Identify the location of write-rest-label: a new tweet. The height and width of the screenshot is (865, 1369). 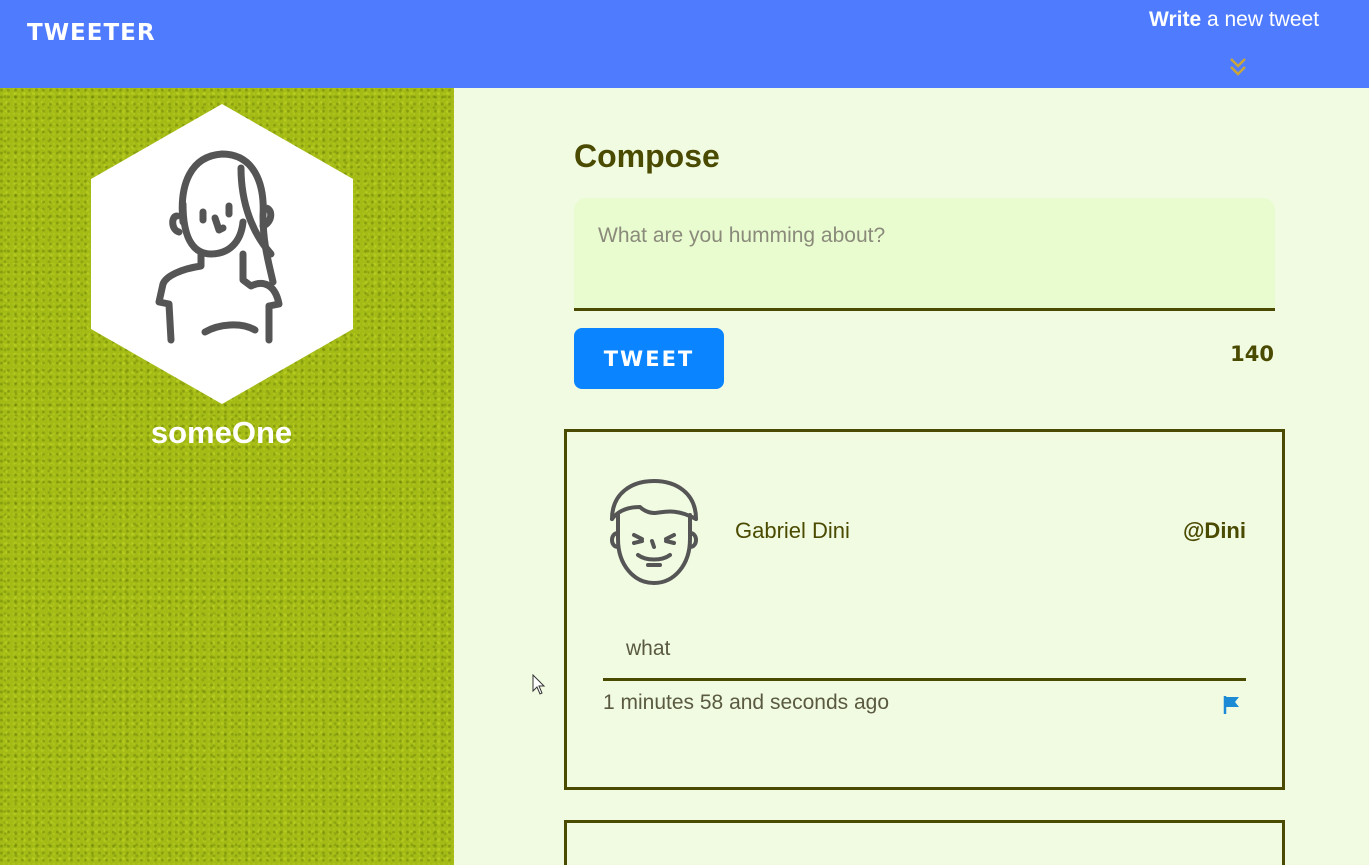
(1260, 19).